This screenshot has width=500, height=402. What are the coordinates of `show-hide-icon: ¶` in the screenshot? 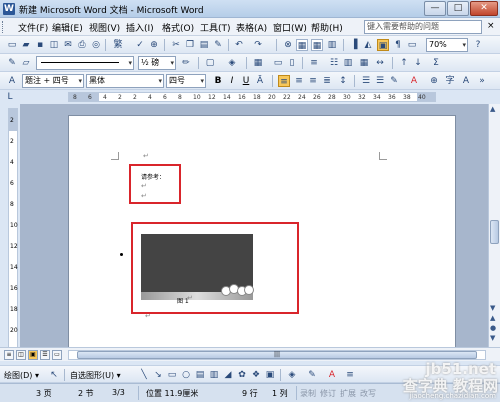 It's located at (398, 45).